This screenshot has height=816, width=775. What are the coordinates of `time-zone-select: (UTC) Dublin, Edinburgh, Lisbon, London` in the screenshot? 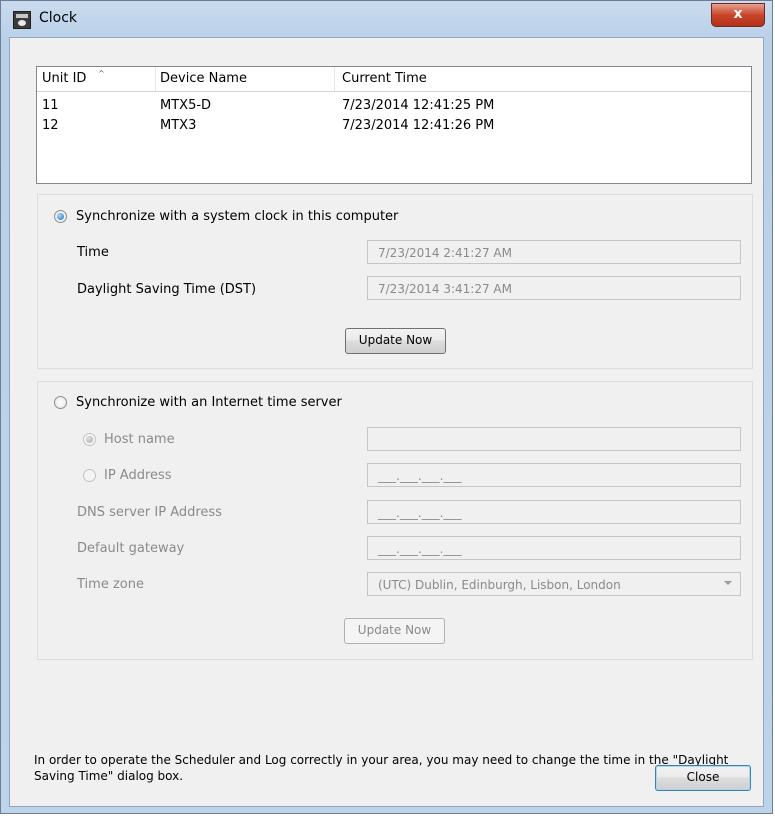 It's located at (554, 584).